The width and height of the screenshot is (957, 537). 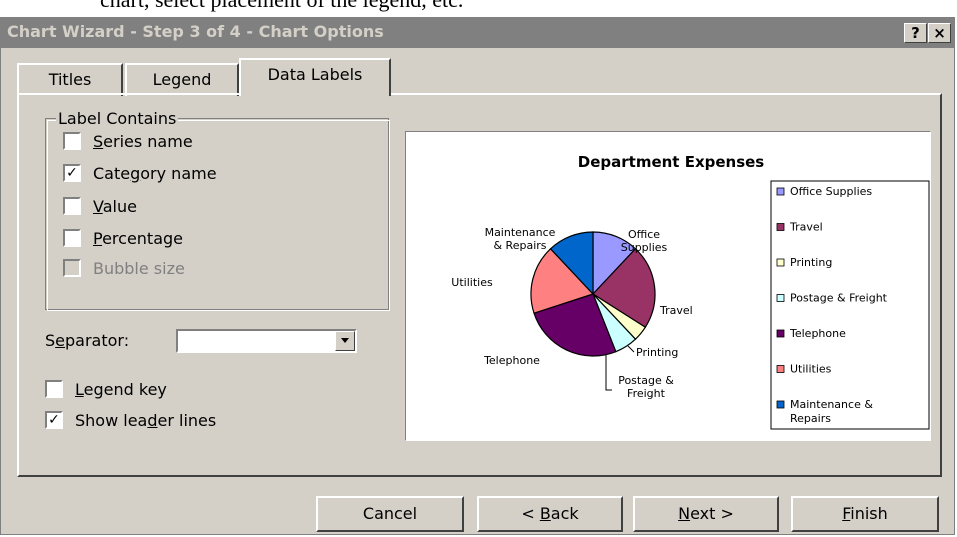 What do you see at coordinates (54, 389) in the screenshot?
I see `legend-key-checkbox` at bounding box center [54, 389].